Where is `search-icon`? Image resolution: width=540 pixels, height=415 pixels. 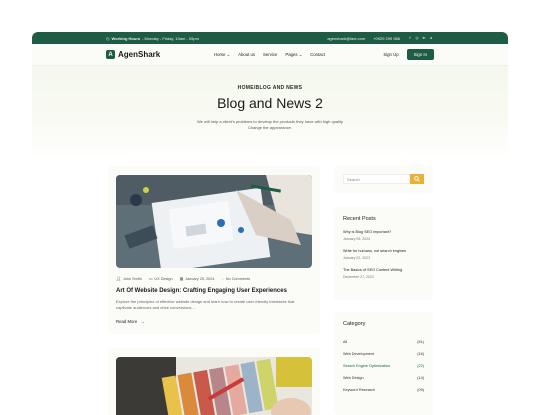 search-icon is located at coordinates (417, 179).